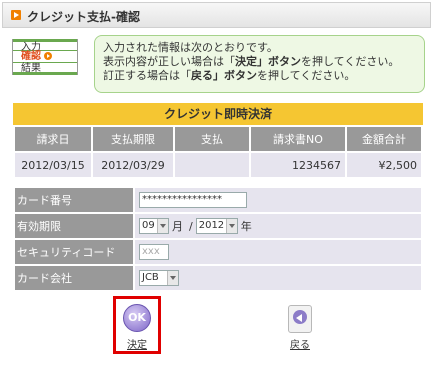  Describe the element at coordinates (384, 165) in the screenshot. I see `cell-total: ¥2,500` at that location.